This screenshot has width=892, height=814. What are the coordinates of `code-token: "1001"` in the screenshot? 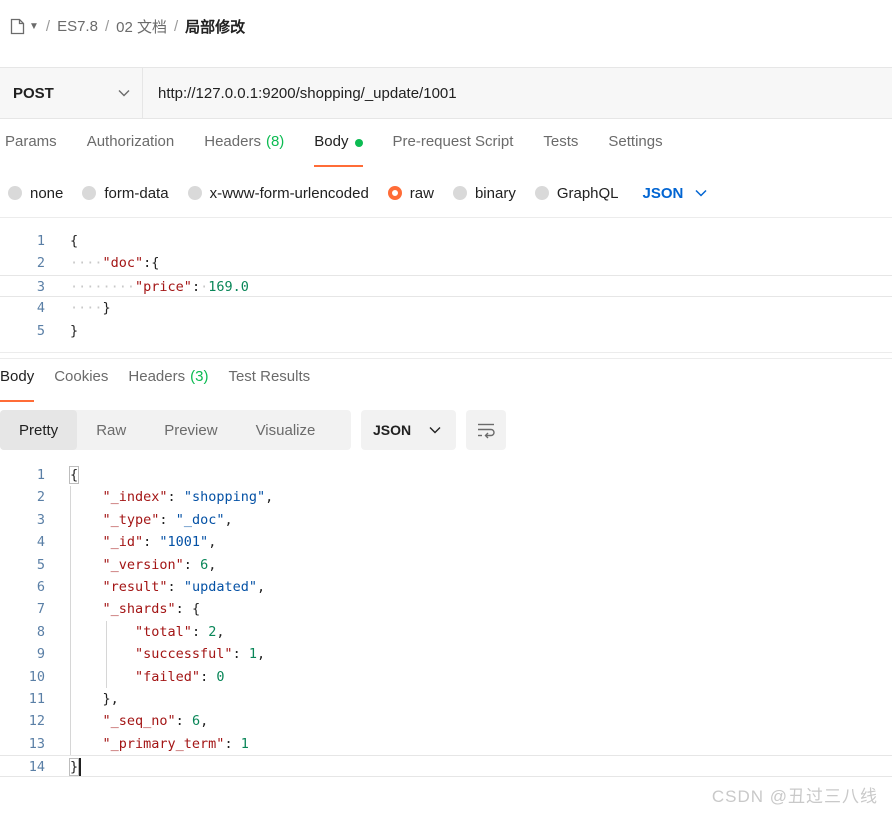 It's located at (184, 542).